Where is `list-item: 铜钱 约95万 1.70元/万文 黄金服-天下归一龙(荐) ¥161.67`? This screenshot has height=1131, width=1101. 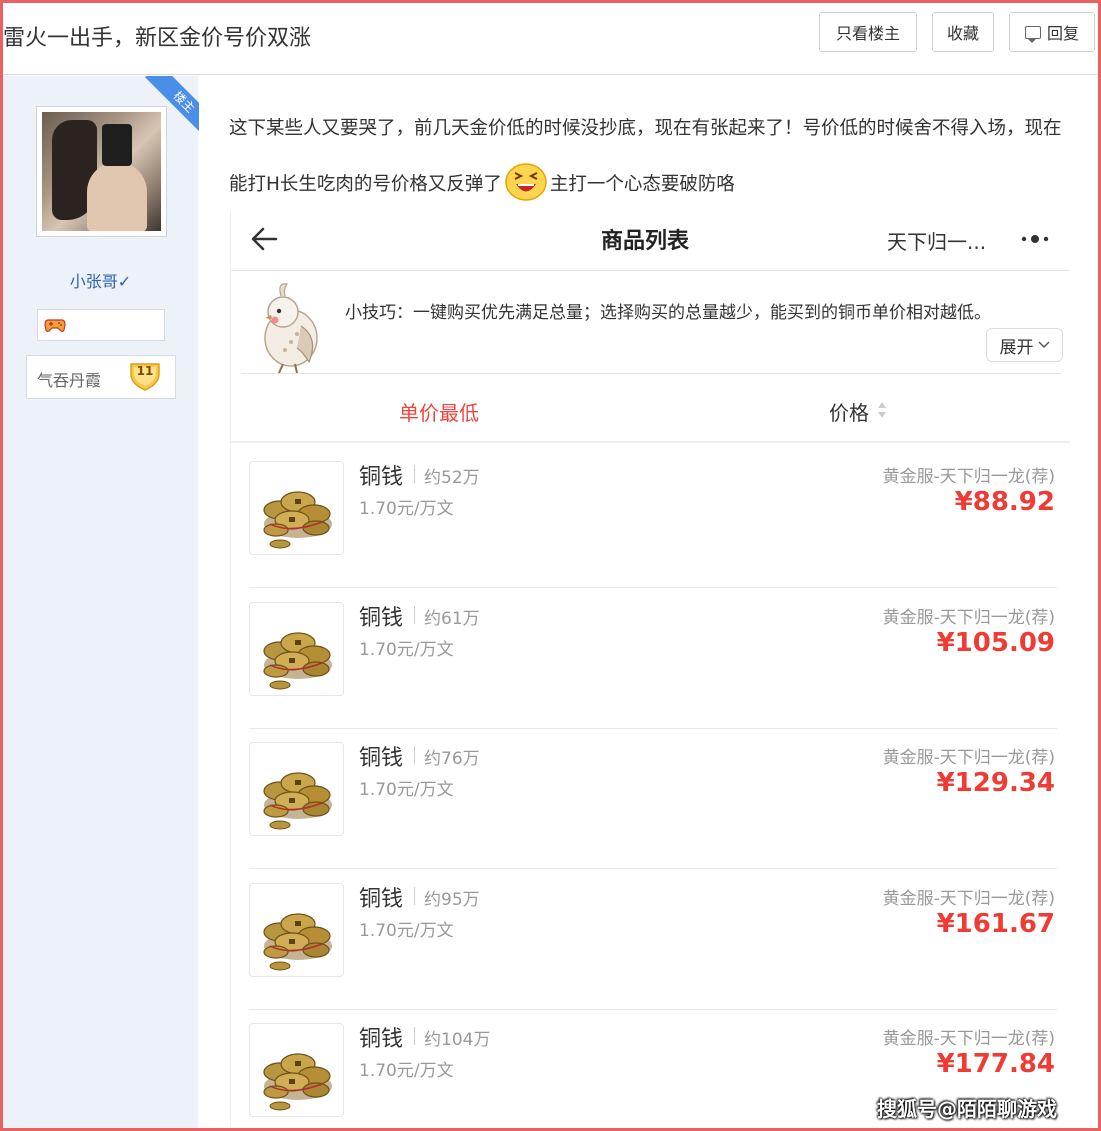 list-item: 铜钱 约95万 1.70元/万文 黄金服-天下归一龙(荐) ¥161.67 is located at coordinates (653, 939).